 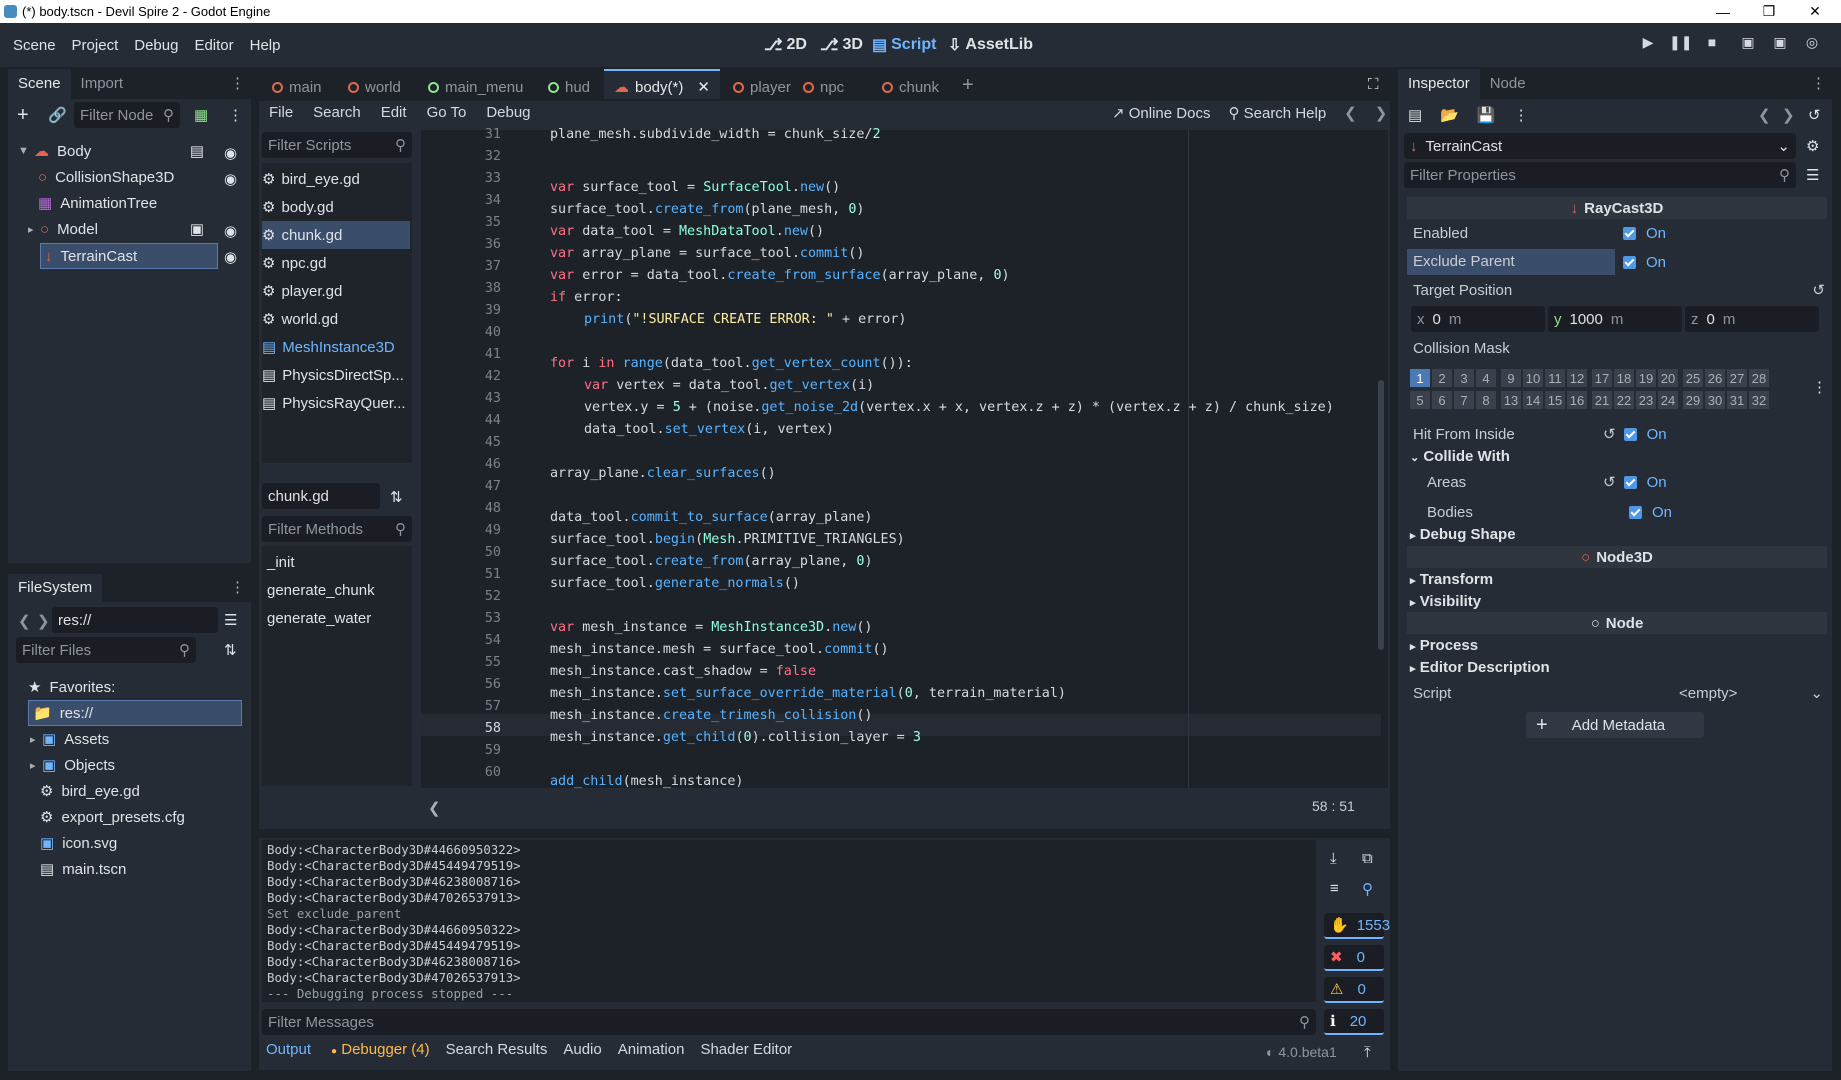 I want to click on filter-warnings-toggle: ⚠ 0, so click(x=1354, y=990).